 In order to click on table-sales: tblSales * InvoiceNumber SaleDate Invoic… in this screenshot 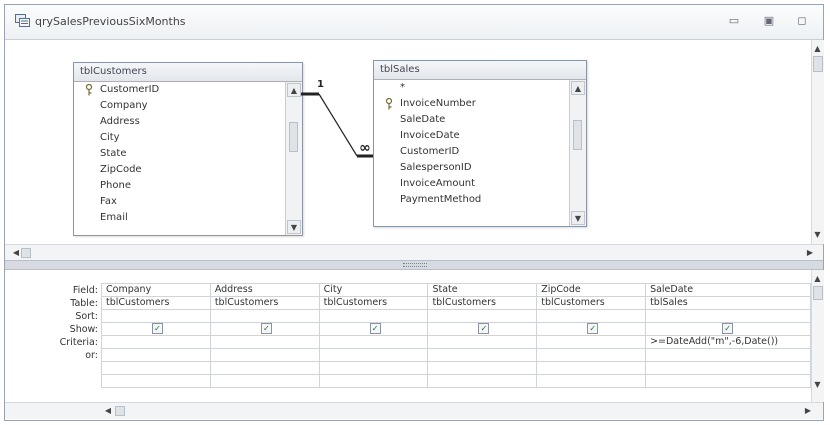, I will do `click(480, 143)`.